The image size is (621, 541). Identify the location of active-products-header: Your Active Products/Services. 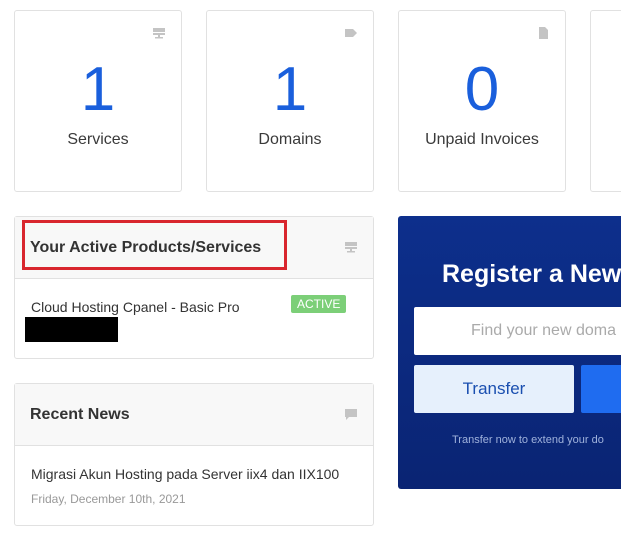
(194, 248).